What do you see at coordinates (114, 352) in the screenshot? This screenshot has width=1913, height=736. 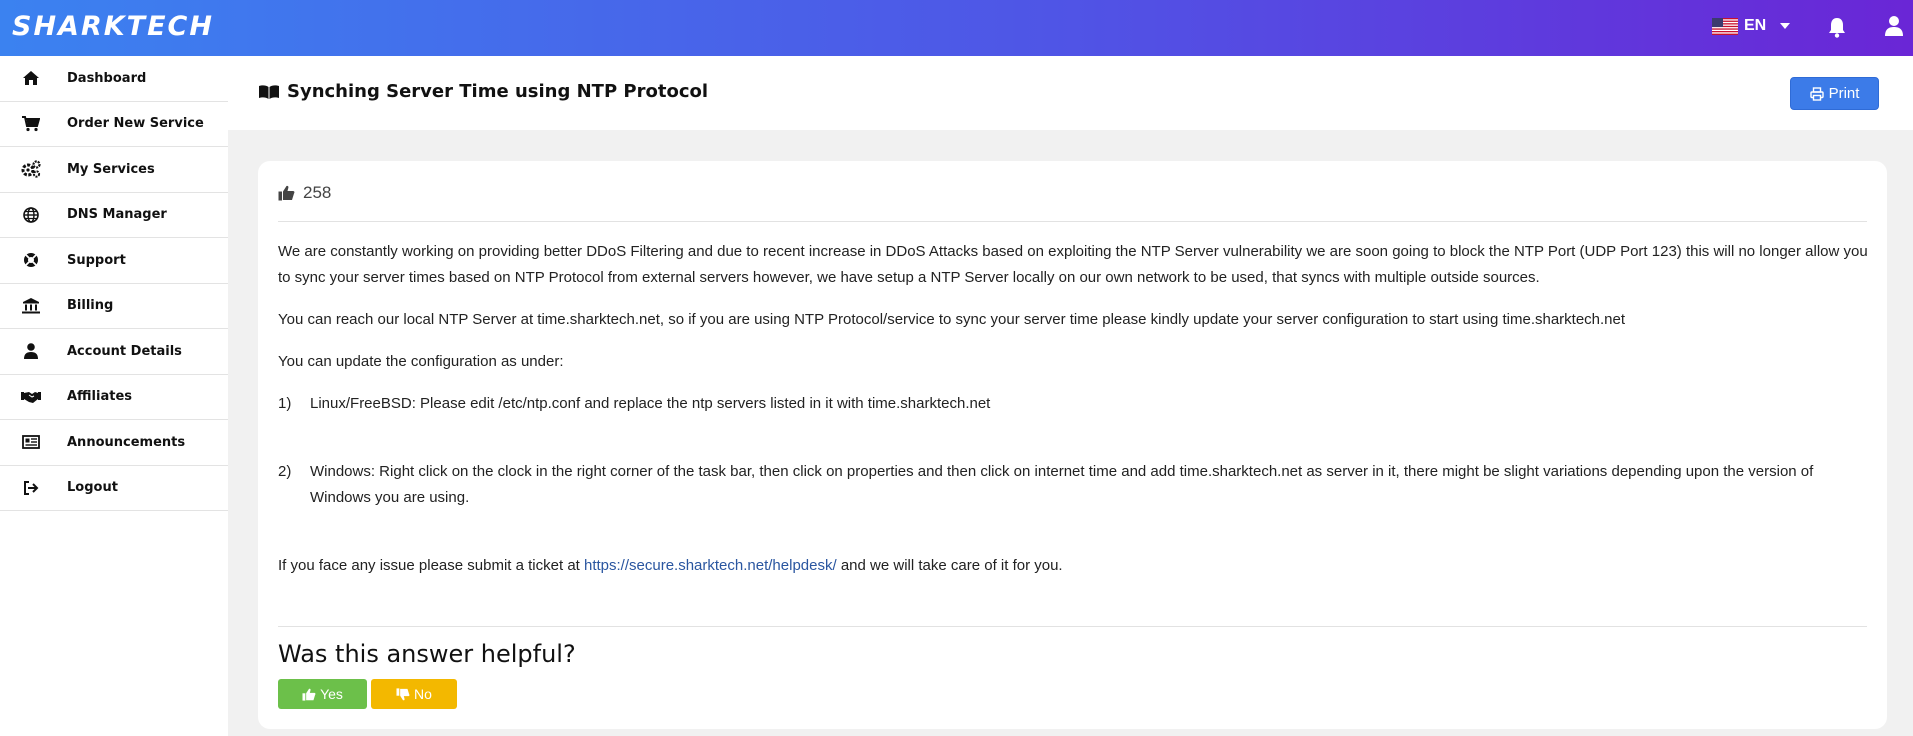 I see `sidebar-item-account-details: Account Details` at bounding box center [114, 352].